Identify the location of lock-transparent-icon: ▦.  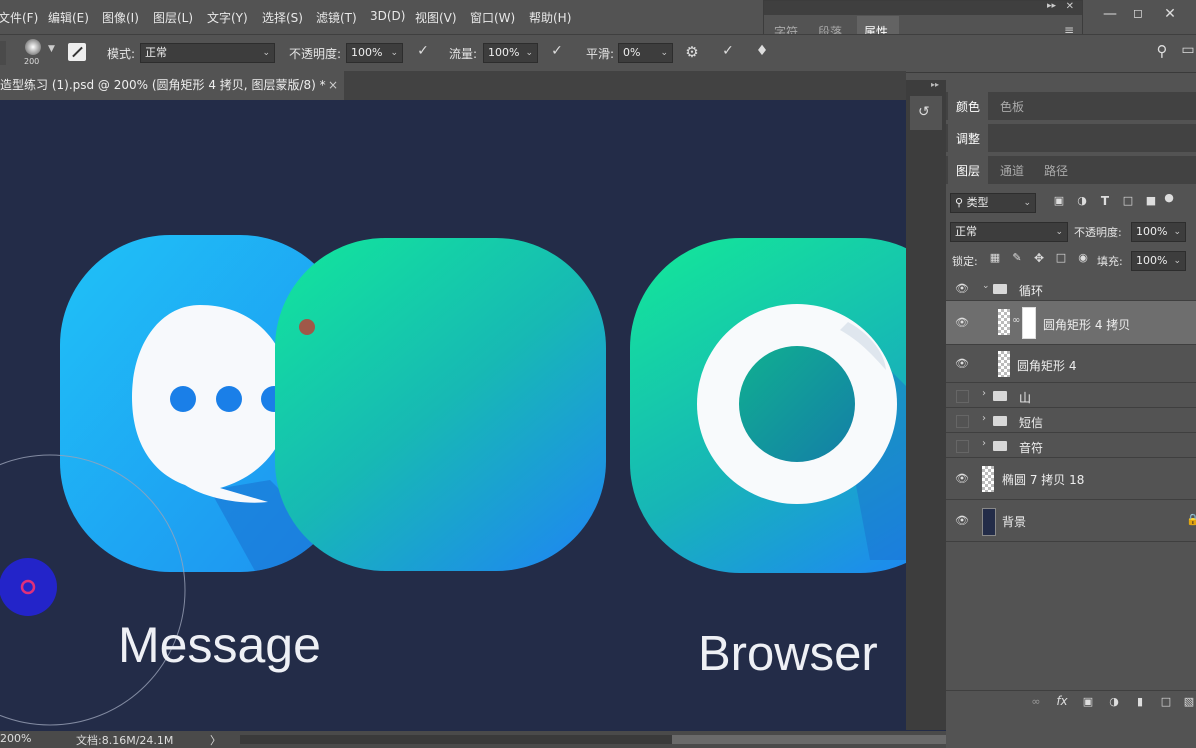
(995, 257).